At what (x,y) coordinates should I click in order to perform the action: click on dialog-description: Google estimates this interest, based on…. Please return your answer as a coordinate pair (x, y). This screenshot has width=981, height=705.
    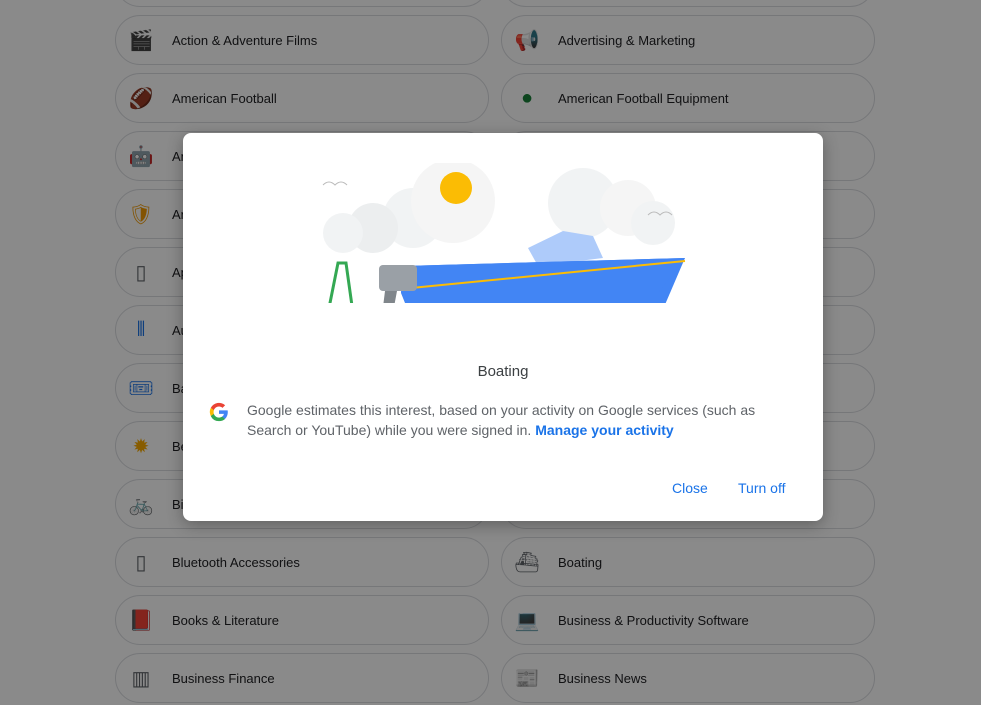
    Looking at the image, I should click on (517, 420).